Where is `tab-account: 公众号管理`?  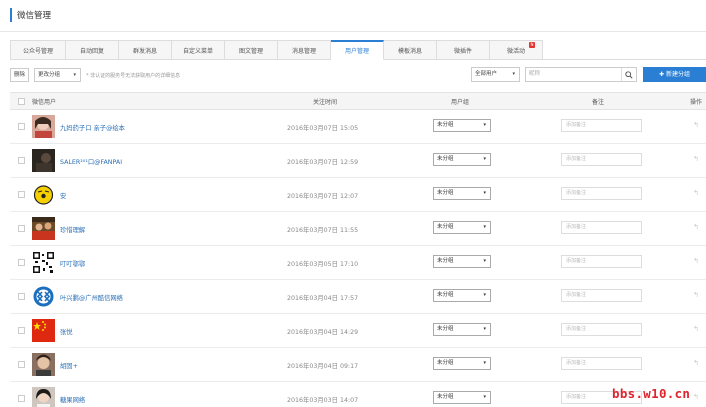 tab-account: 公众号管理 is located at coordinates (38, 50).